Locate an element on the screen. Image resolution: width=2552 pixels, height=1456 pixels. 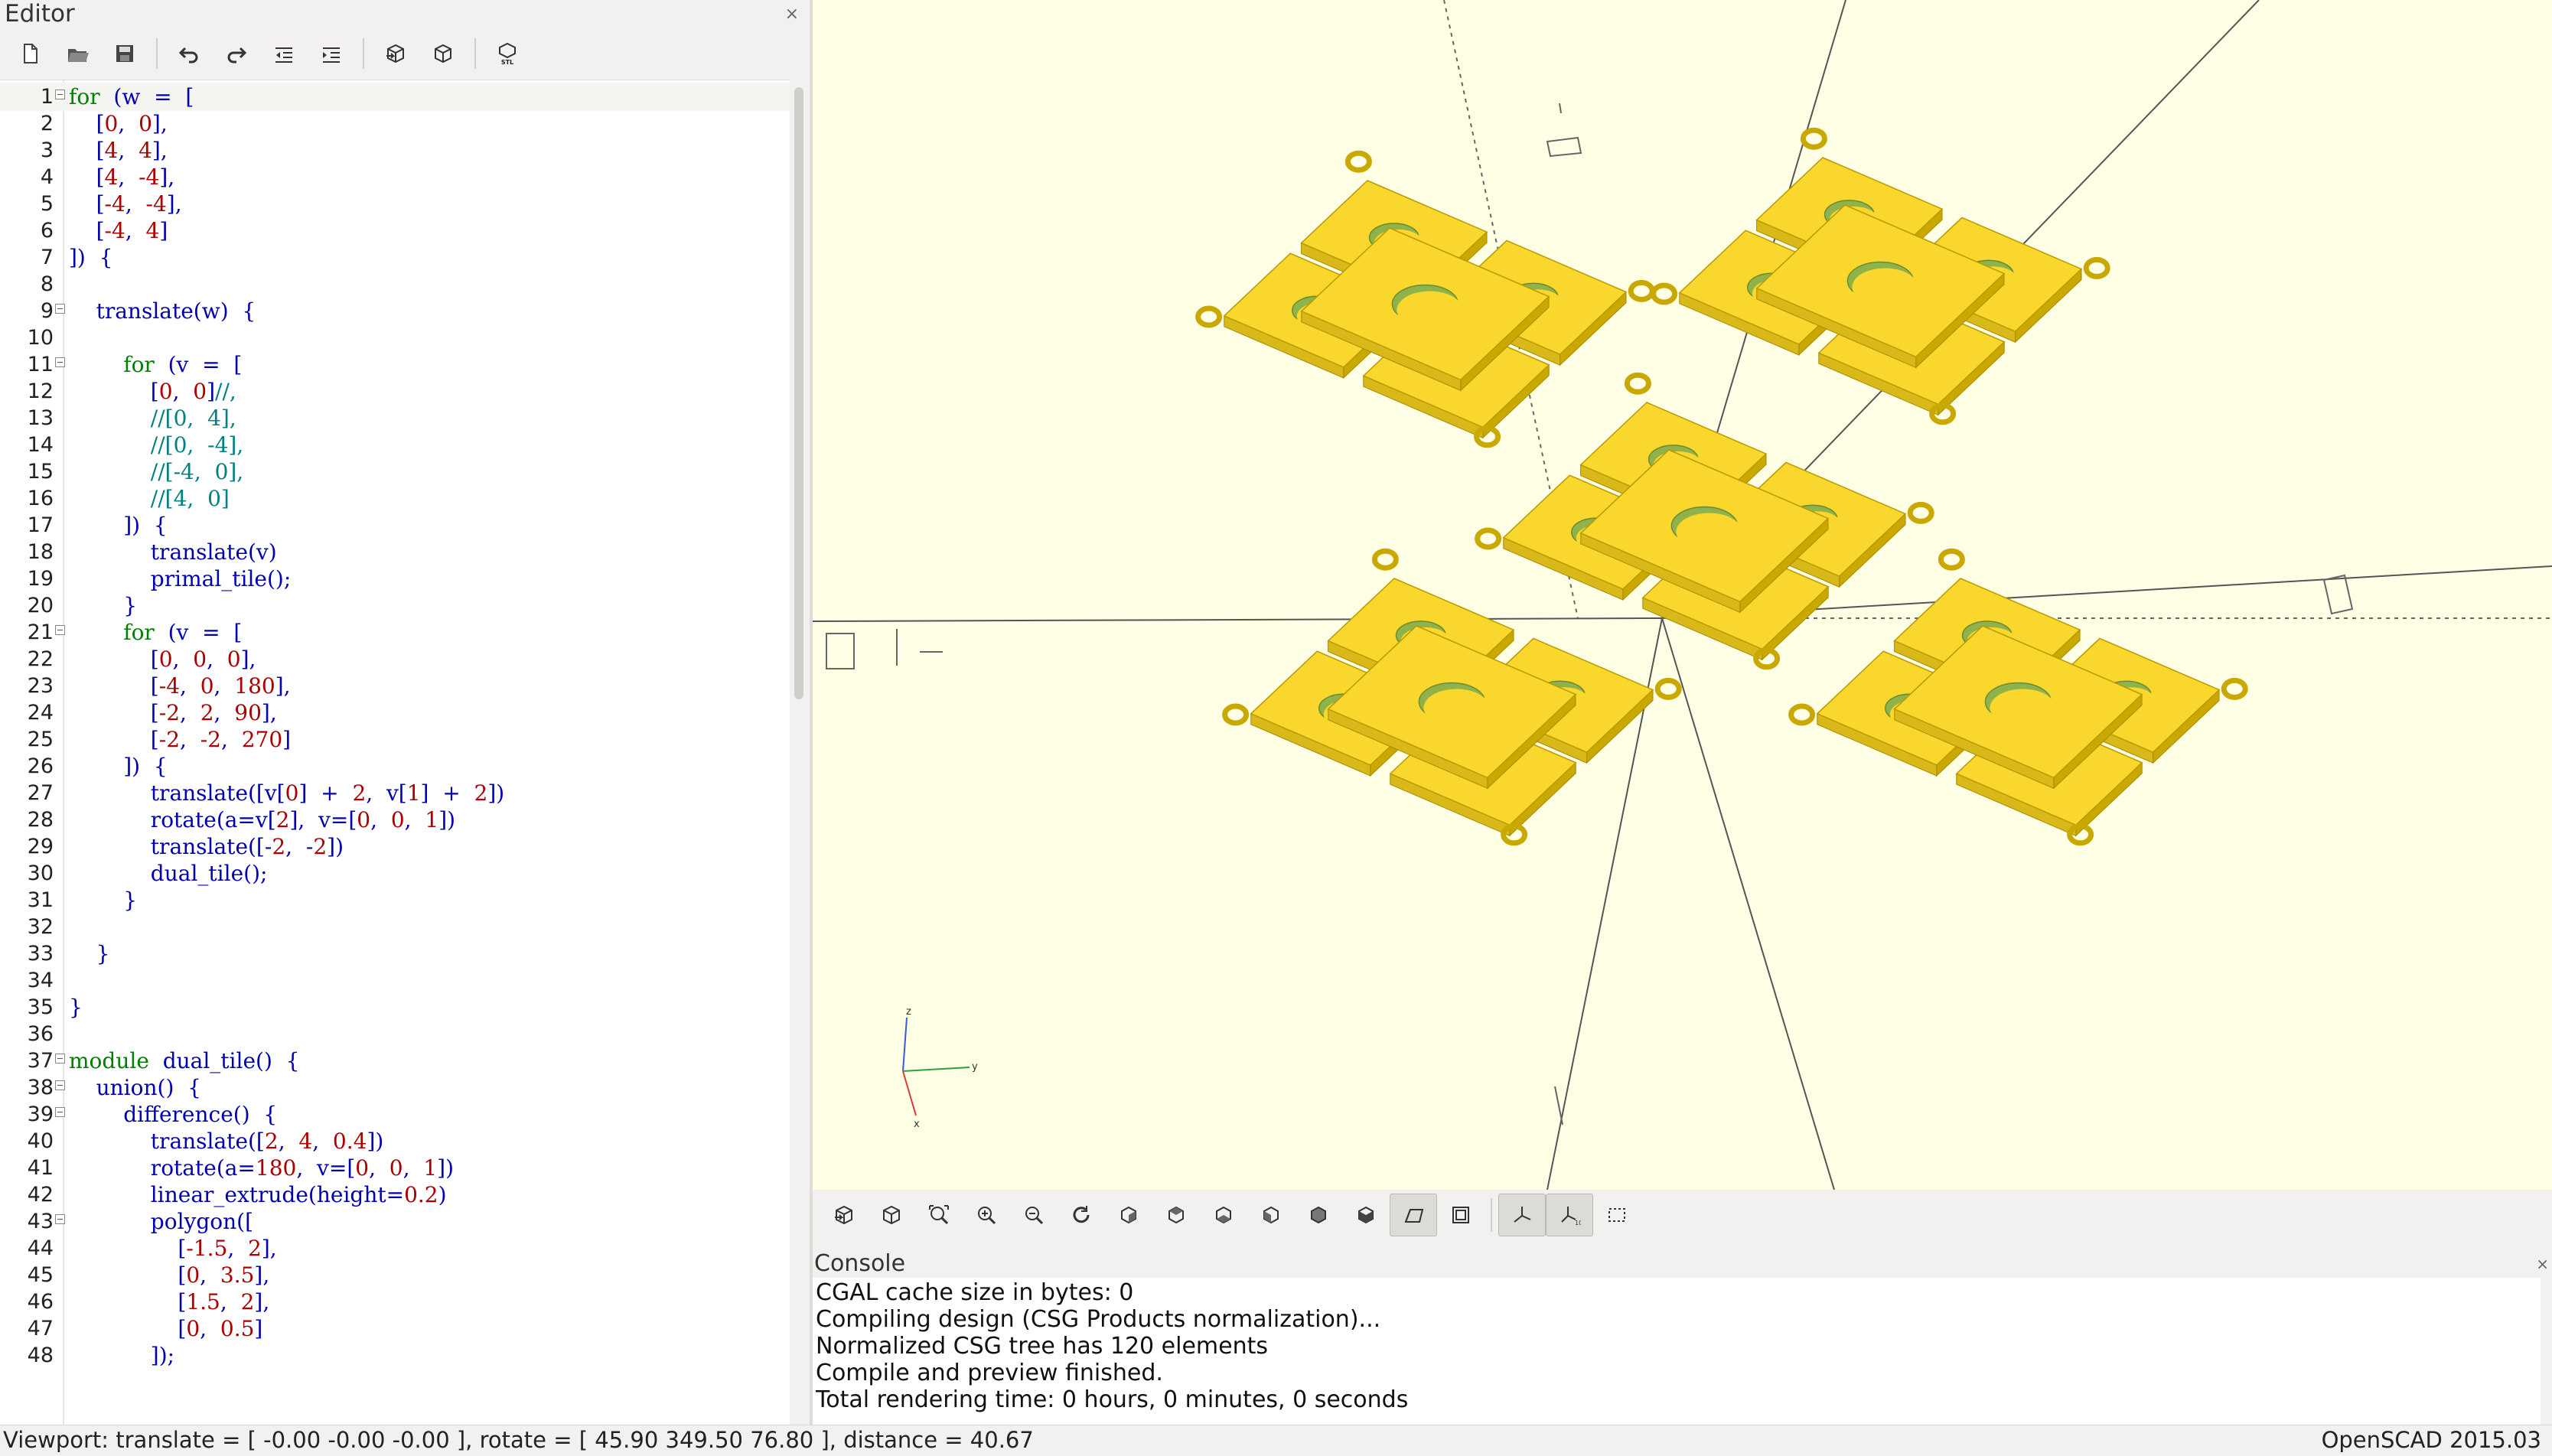
code-line: 29 translate([-2, -2]) is located at coordinates (395, 846).